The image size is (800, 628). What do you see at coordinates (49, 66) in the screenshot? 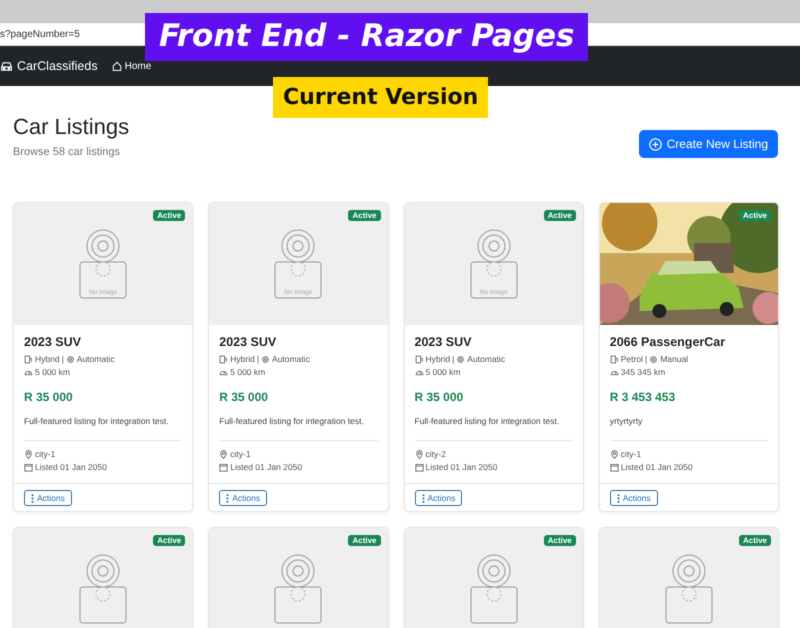
I see `brand-link: CarClassifieds` at bounding box center [49, 66].